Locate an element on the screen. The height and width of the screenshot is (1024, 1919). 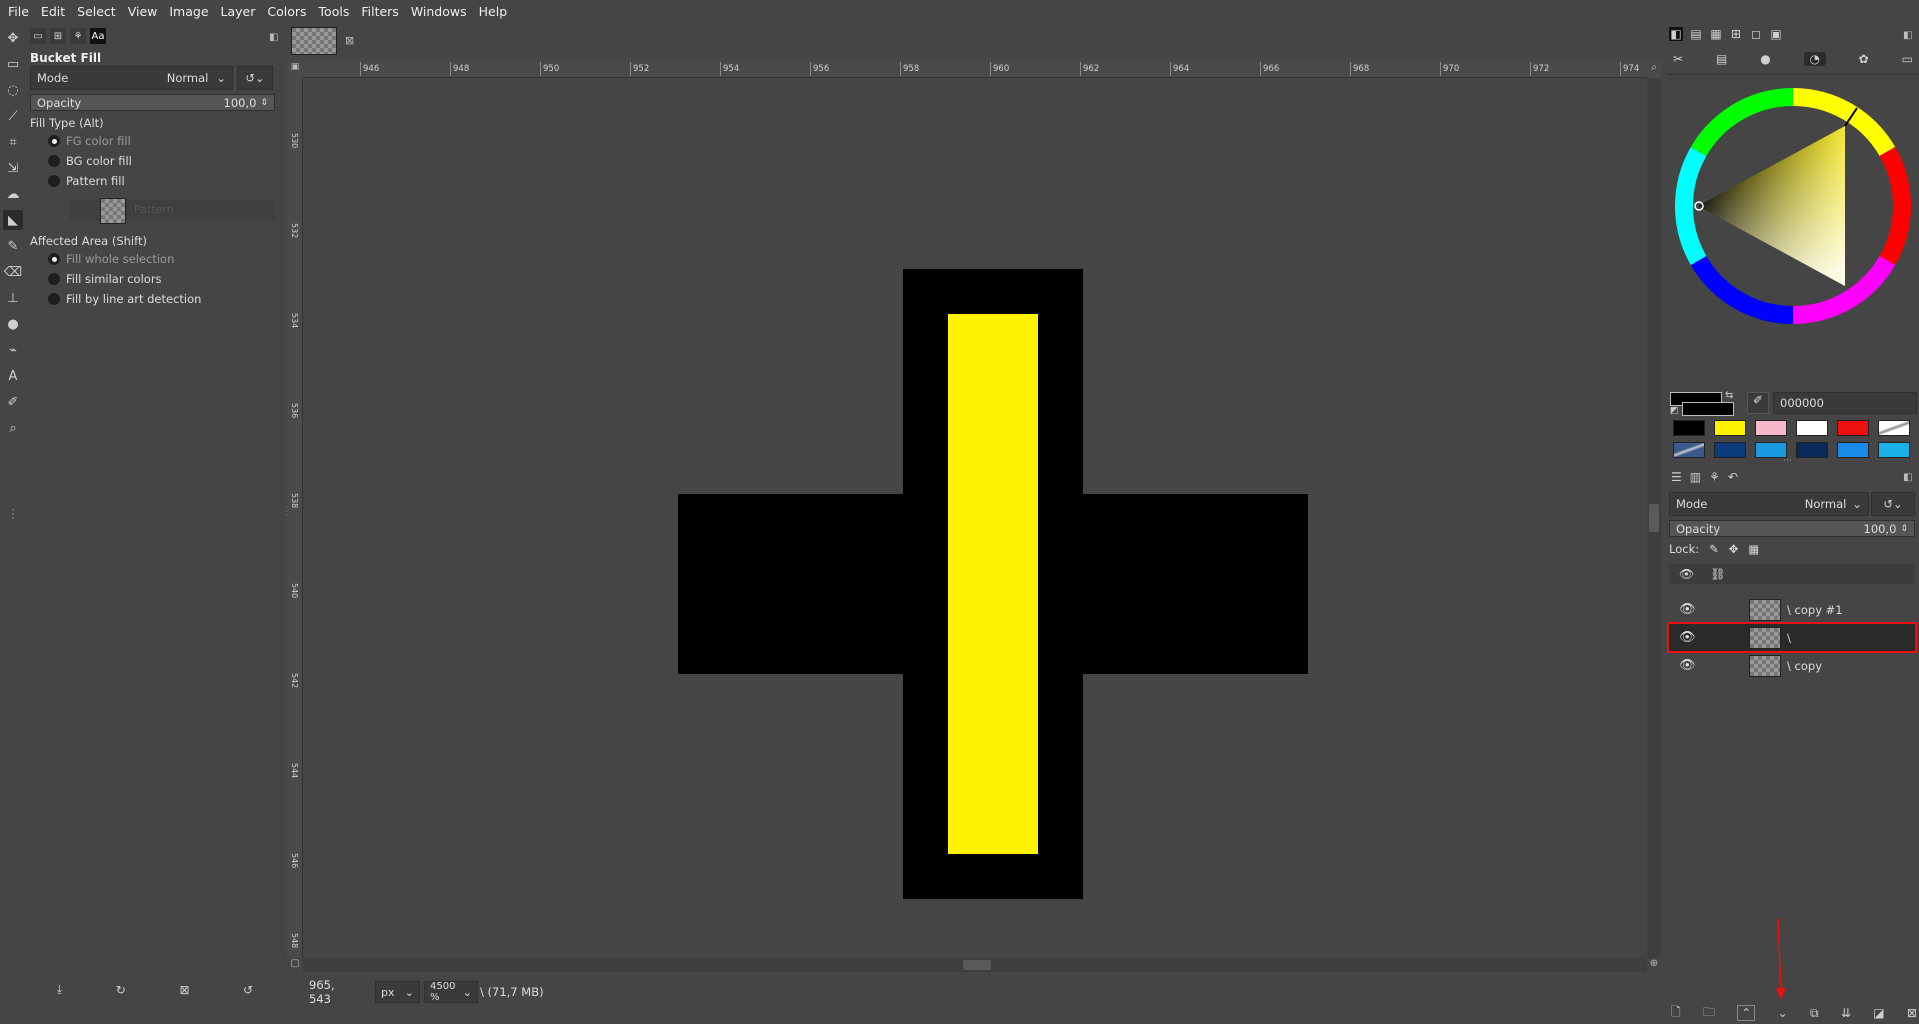
menu-select: Select is located at coordinates (96, 12).